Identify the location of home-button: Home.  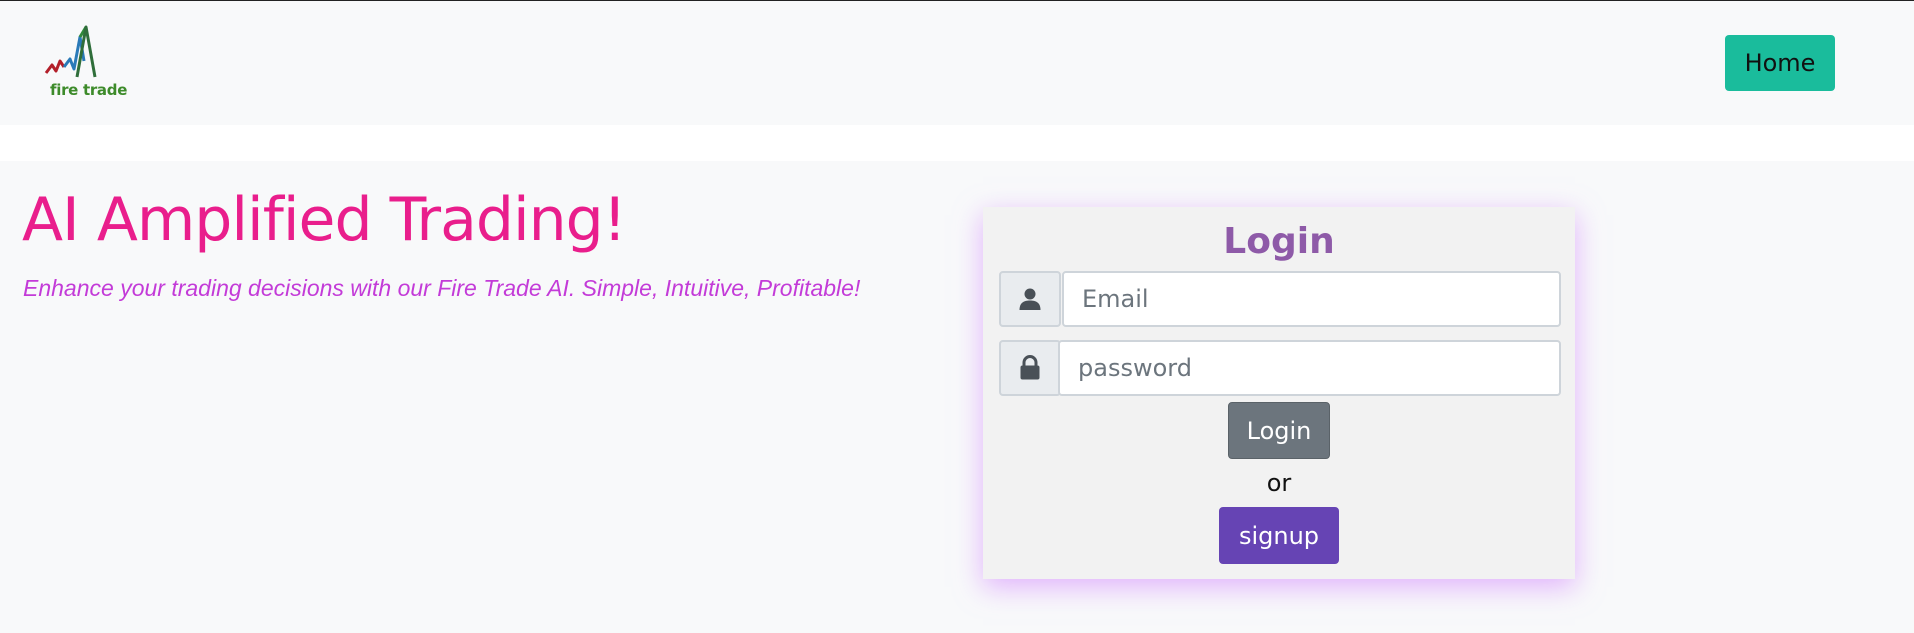
(1780, 63).